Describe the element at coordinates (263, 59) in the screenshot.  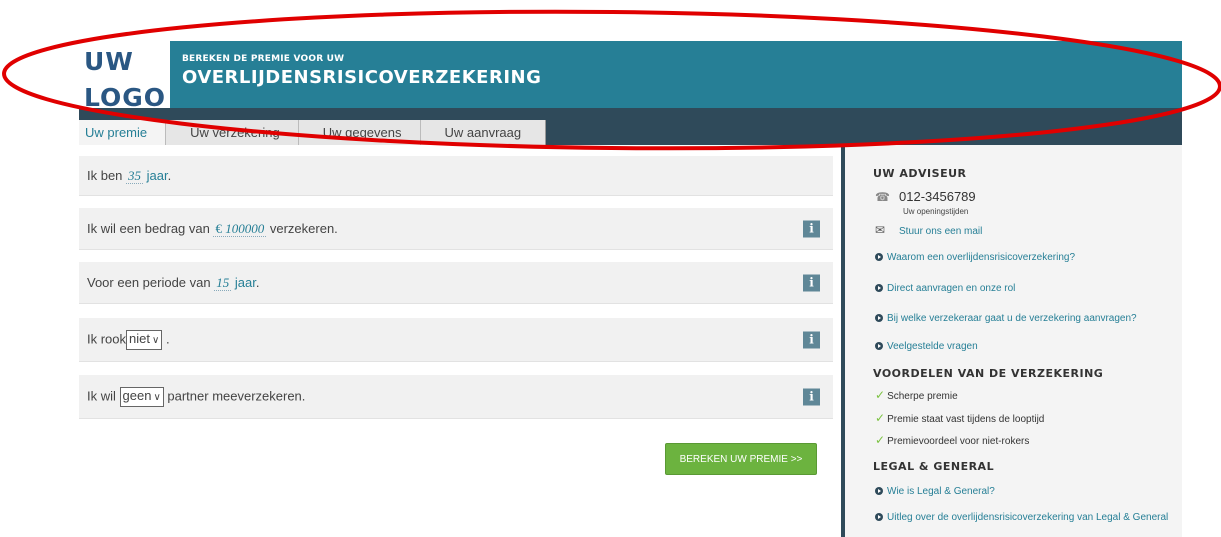
I see `header-subtitle: BEREKEN DE PREMIE VOOR UW` at that location.